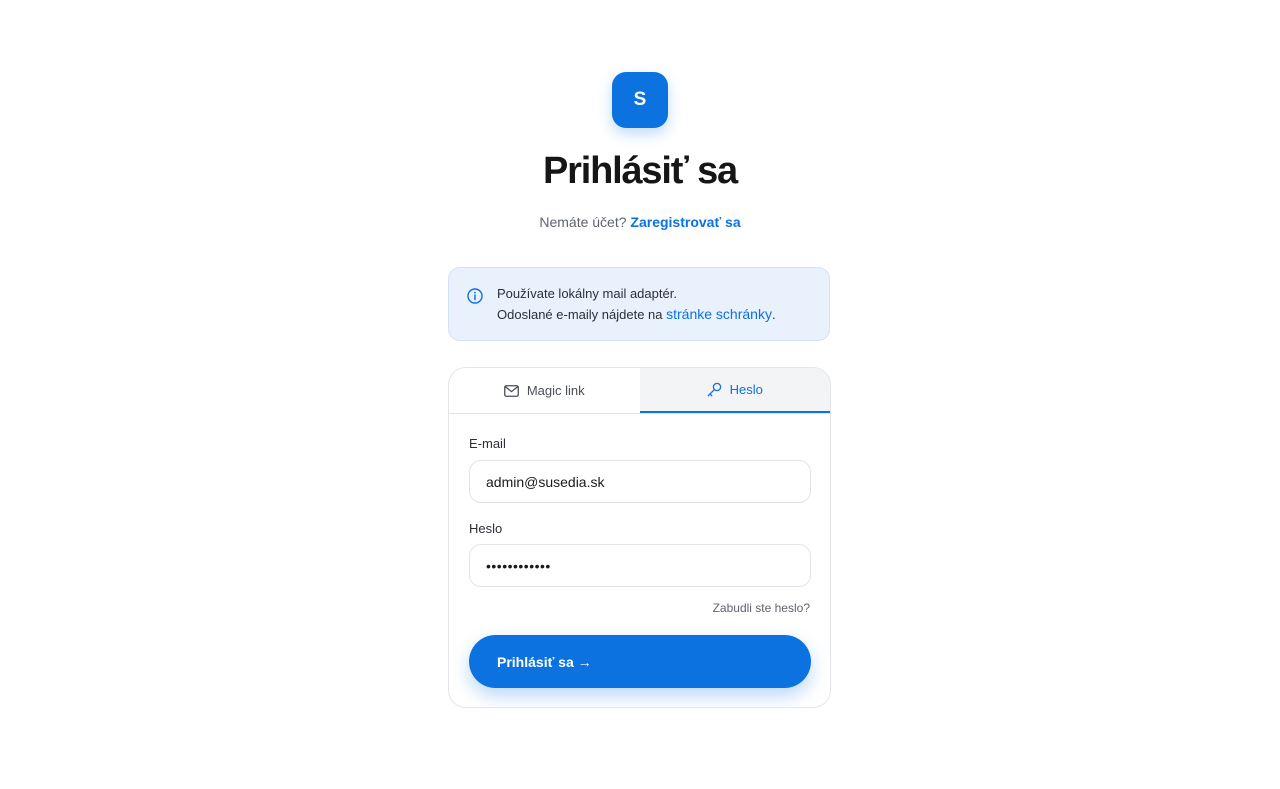  What do you see at coordinates (475, 296) in the screenshot?
I see `info-icon` at bounding box center [475, 296].